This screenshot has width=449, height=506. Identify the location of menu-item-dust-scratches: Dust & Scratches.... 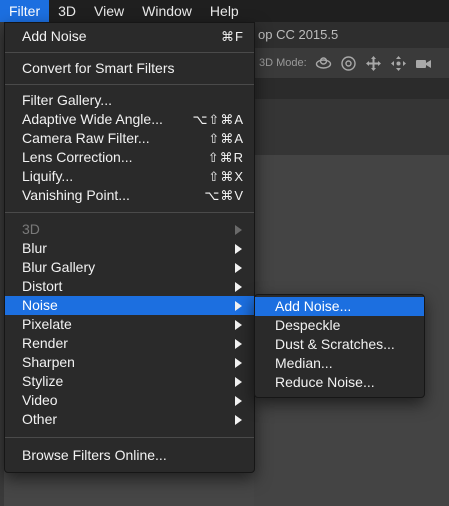
(339, 344).